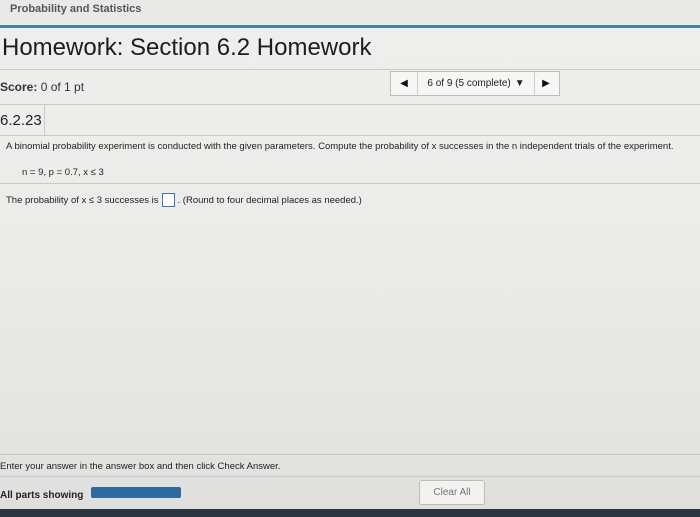  Describe the element at coordinates (82, 200) in the screenshot. I see `answer-prefix: The probability of x ≤ 3 successes is` at that location.